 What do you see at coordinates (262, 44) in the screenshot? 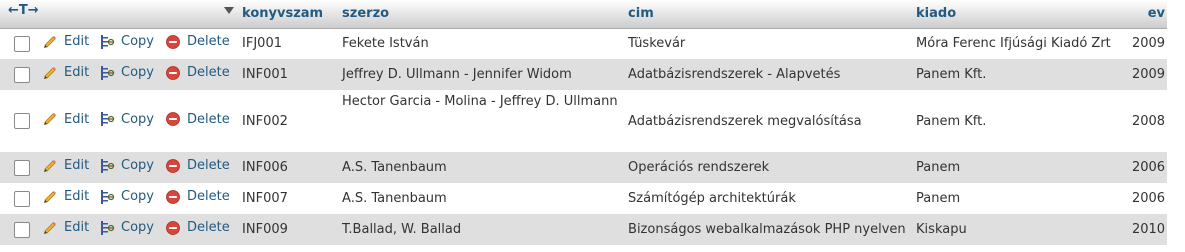
I see `cell-konyvszam: IFJ001` at bounding box center [262, 44].